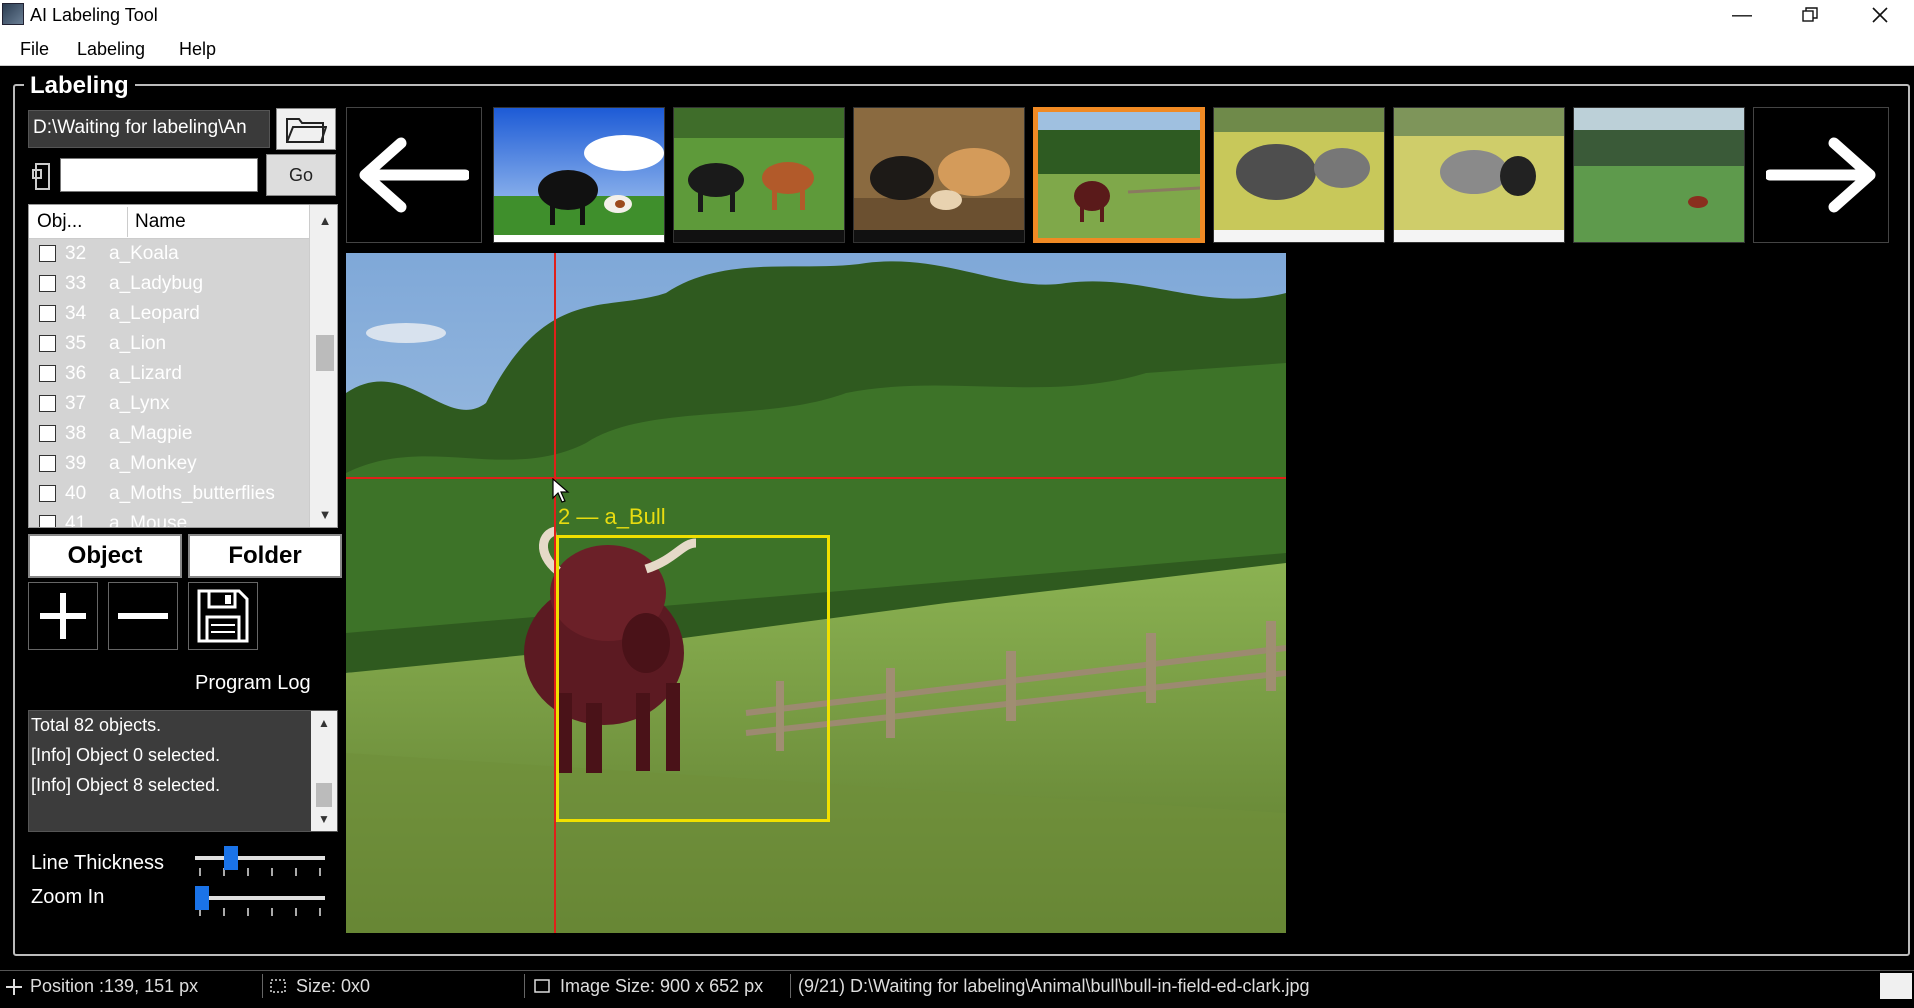 Image resolution: width=1914 pixels, height=1008 pixels. Describe the element at coordinates (34, 49) in the screenshot. I see `menu-file: File` at that location.